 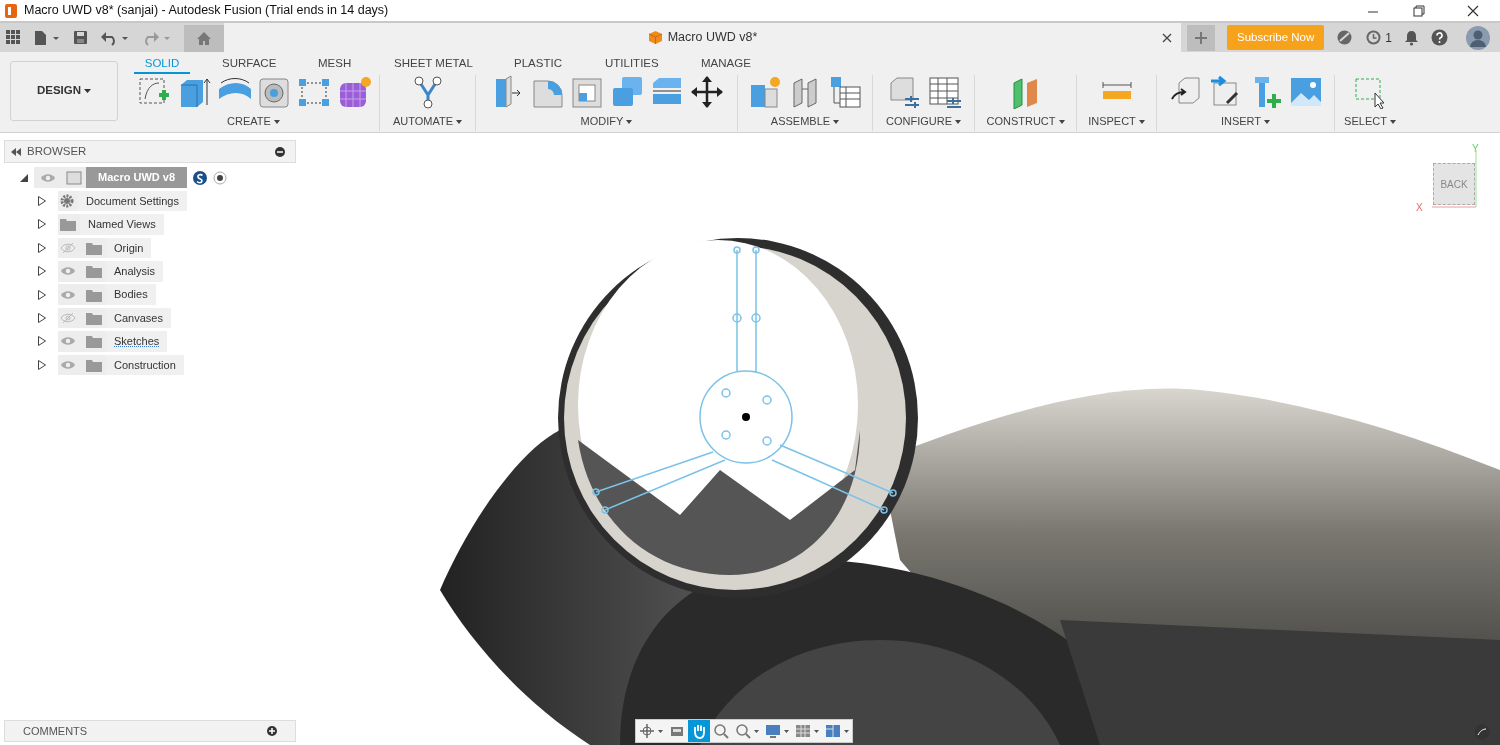 I want to click on new-tab-button, so click(x=1200, y=37).